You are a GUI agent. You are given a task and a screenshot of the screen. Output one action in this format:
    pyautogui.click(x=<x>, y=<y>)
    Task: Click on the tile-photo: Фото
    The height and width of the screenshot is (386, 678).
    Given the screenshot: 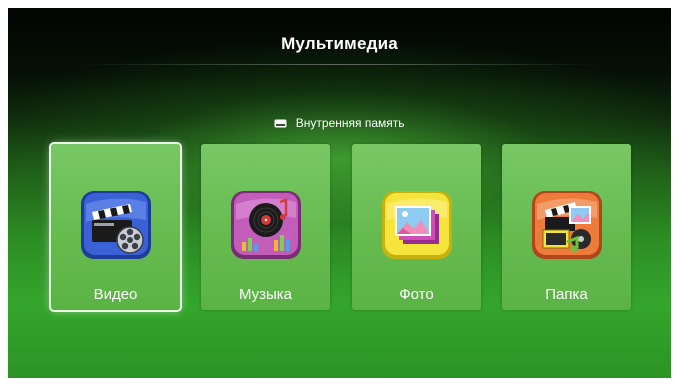 What is the action you would take?
    pyautogui.click(x=416, y=227)
    